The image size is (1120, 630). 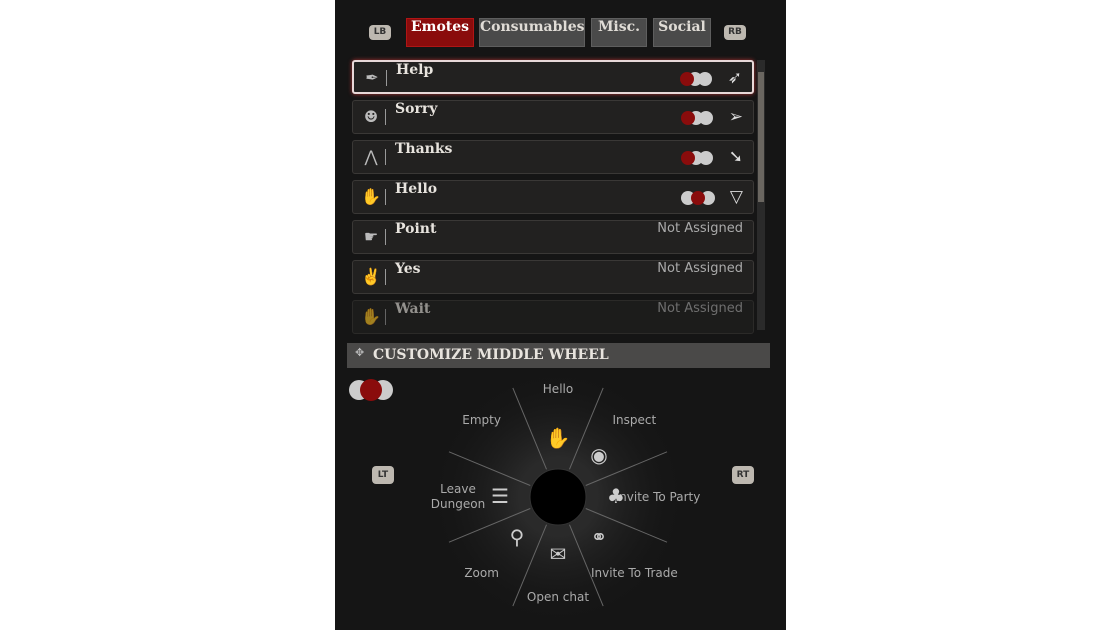 What do you see at coordinates (634, 420) in the screenshot?
I see `segment-label: Inspect` at bounding box center [634, 420].